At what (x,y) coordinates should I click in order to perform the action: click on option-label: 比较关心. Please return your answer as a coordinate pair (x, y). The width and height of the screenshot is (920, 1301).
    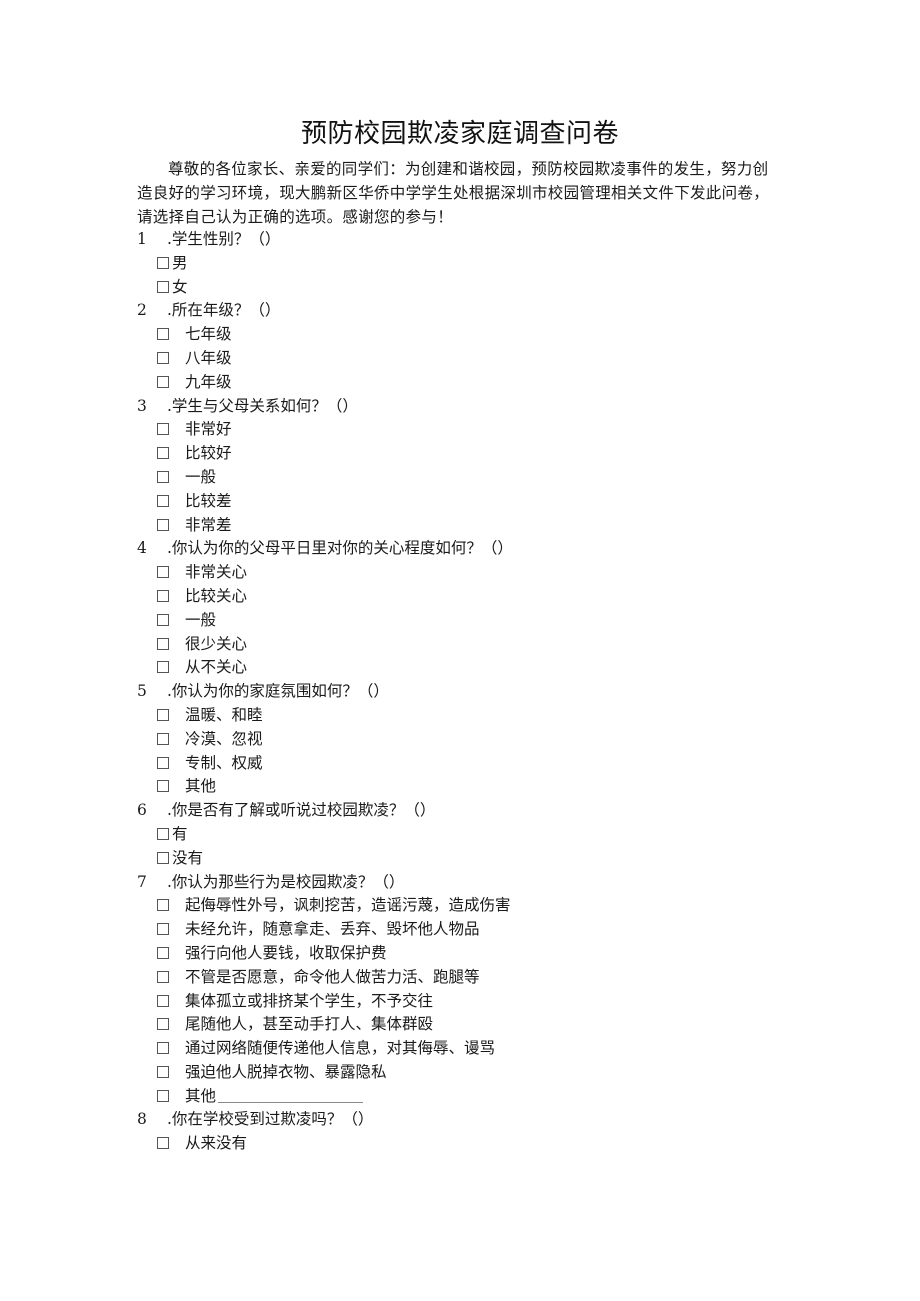
    Looking at the image, I should click on (216, 595).